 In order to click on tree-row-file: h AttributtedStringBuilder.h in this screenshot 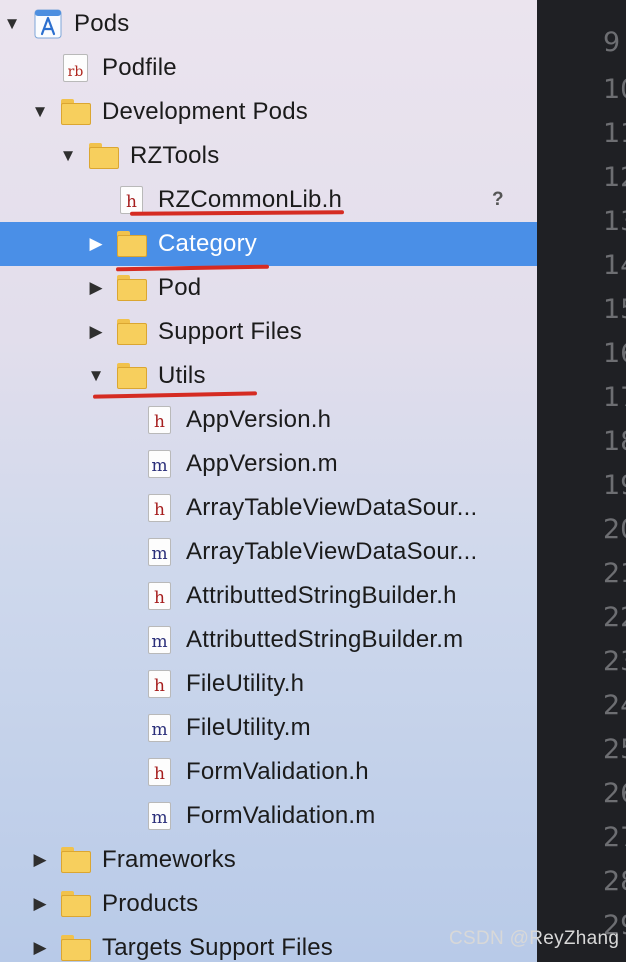, I will do `click(268, 596)`.